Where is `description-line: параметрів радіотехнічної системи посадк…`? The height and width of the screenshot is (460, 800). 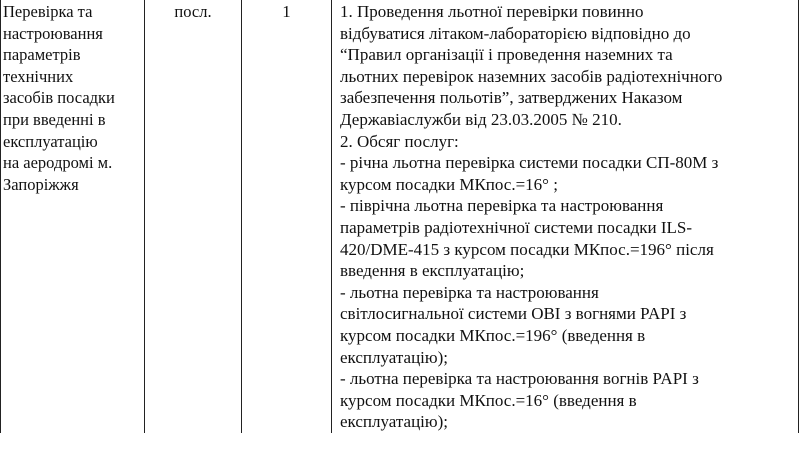 description-line: параметрів радіотехнічної системи посадк… is located at coordinates (516, 227).